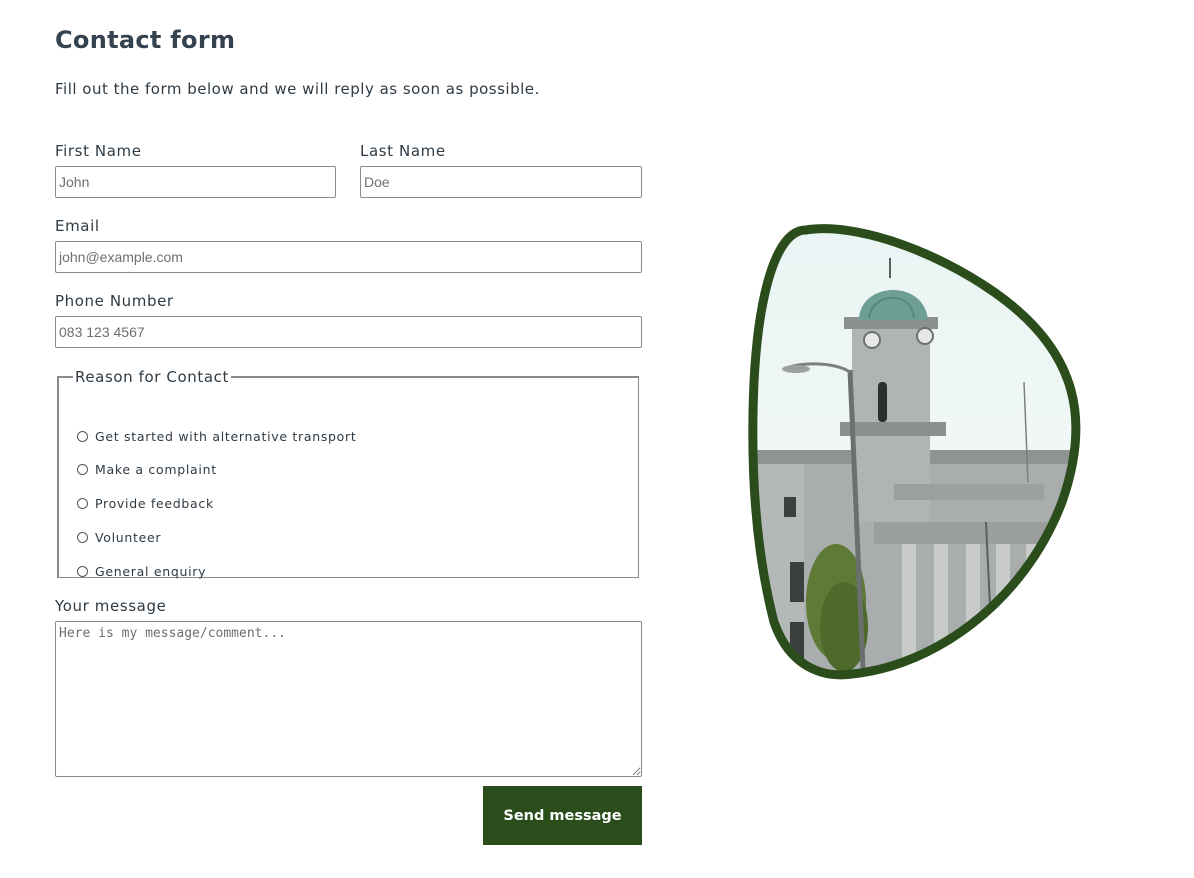 This screenshot has height=878, width=1194. Describe the element at coordinates (156, 469) in the screenshot. I see `reason-option-label: Make a complaint` at that location.